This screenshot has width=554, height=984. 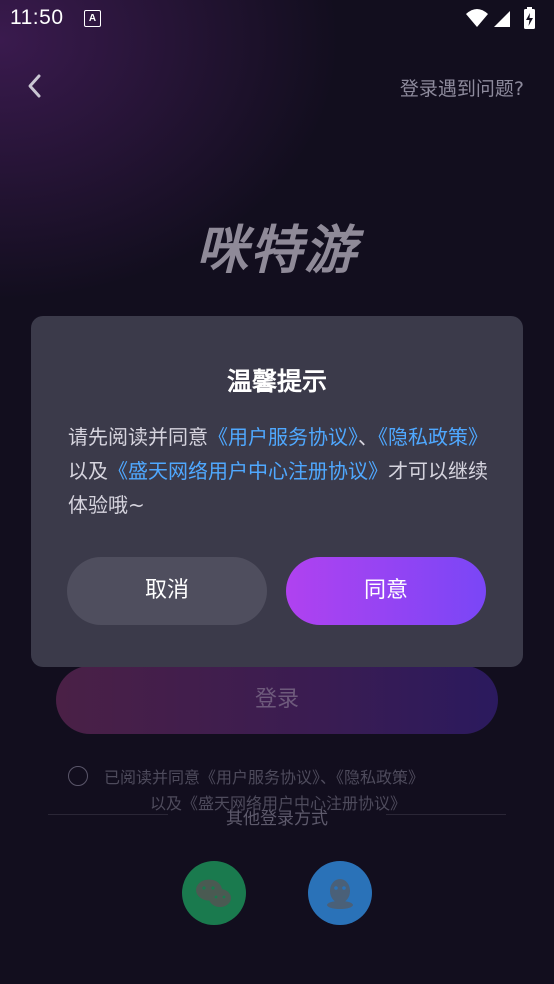 I want to click on user-service-agreement-link: 《用户服务协议》, so click(x=283, y=437).